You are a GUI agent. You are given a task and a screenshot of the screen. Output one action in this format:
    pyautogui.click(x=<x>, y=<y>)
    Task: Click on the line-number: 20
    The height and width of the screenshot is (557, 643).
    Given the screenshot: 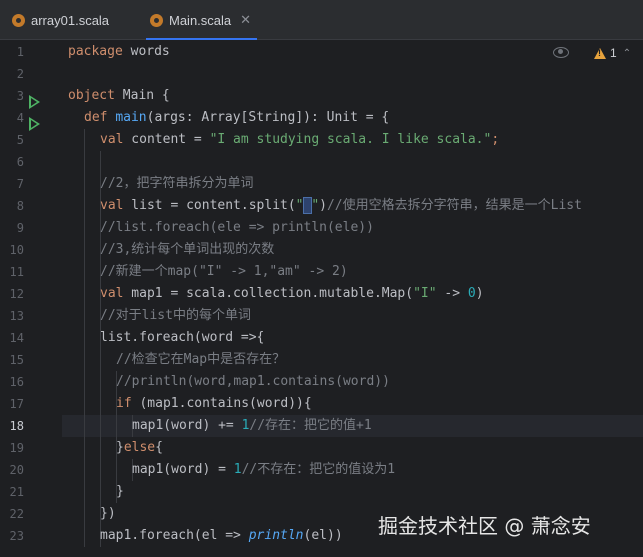 What is the action you would take?
    pyautogui.click(x=16, y=470)
    